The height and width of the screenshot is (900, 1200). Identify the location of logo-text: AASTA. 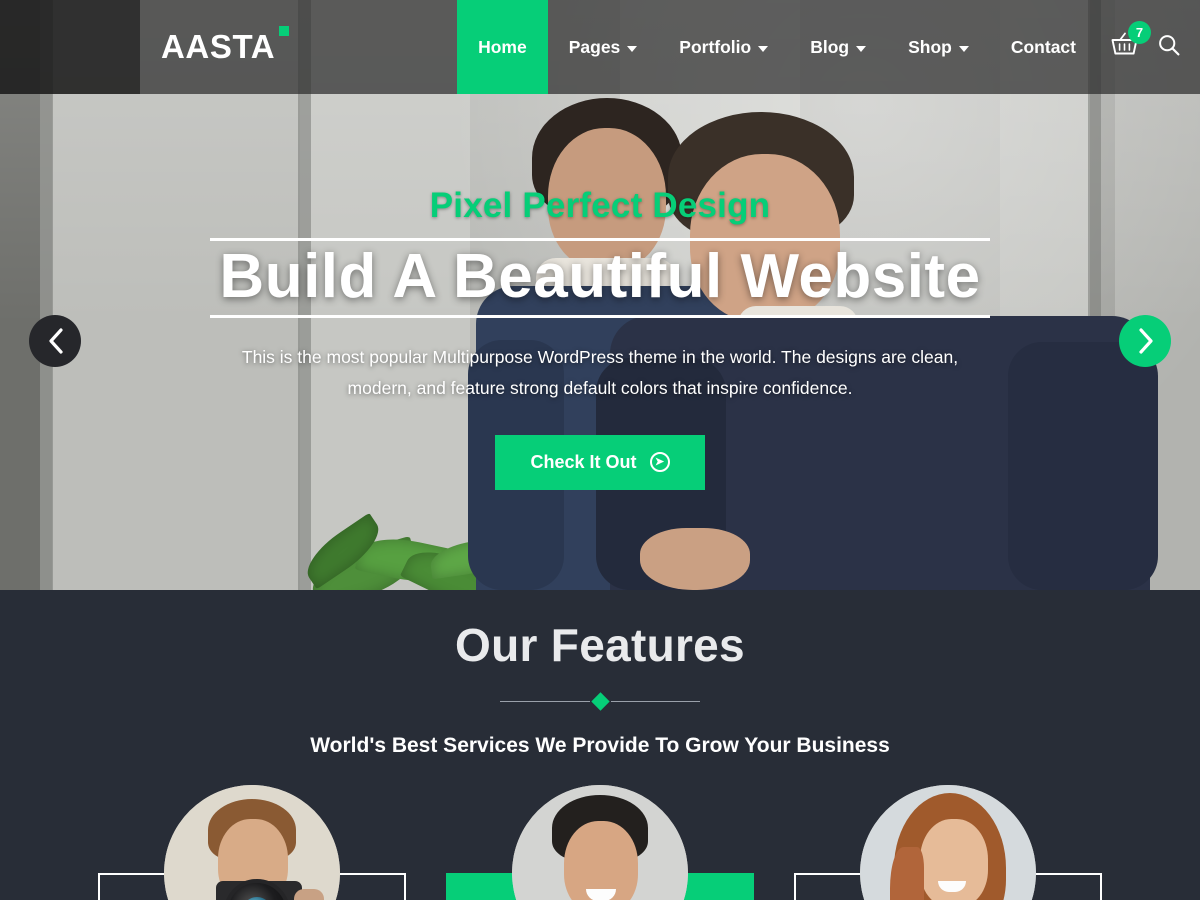
(218, 46).